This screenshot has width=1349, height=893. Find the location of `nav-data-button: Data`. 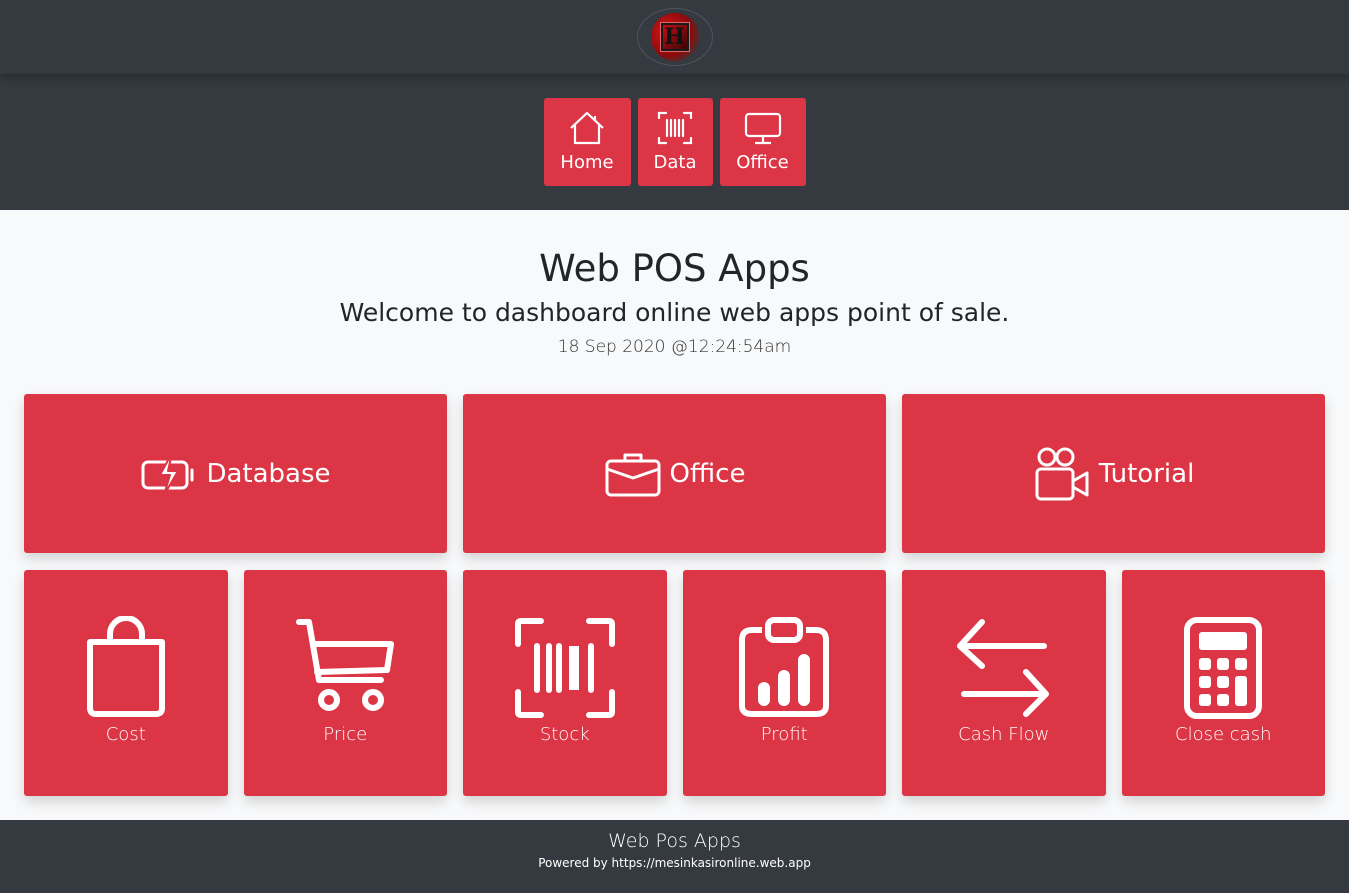

nav-data-button: Data is located at coordinates (675, 142).